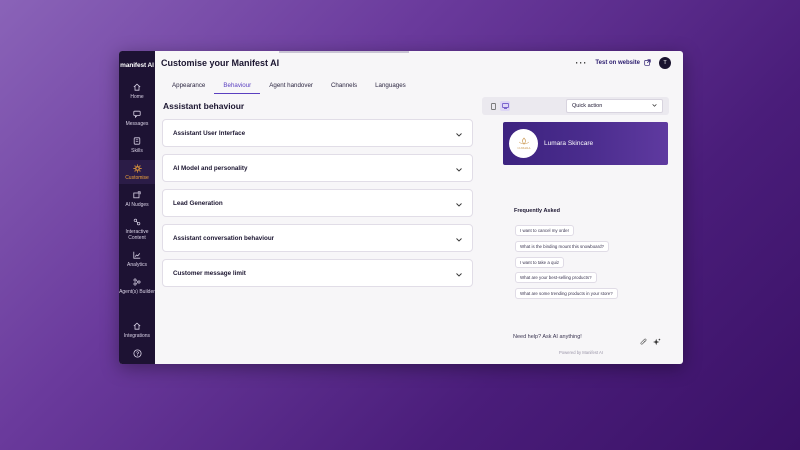 The height and width of the screenshot is (450, 800). What do you see at coordinates (237, 88) in the screenshot?
I see `tab-behaviour: Behaviour` at bounding box center [237, 88].